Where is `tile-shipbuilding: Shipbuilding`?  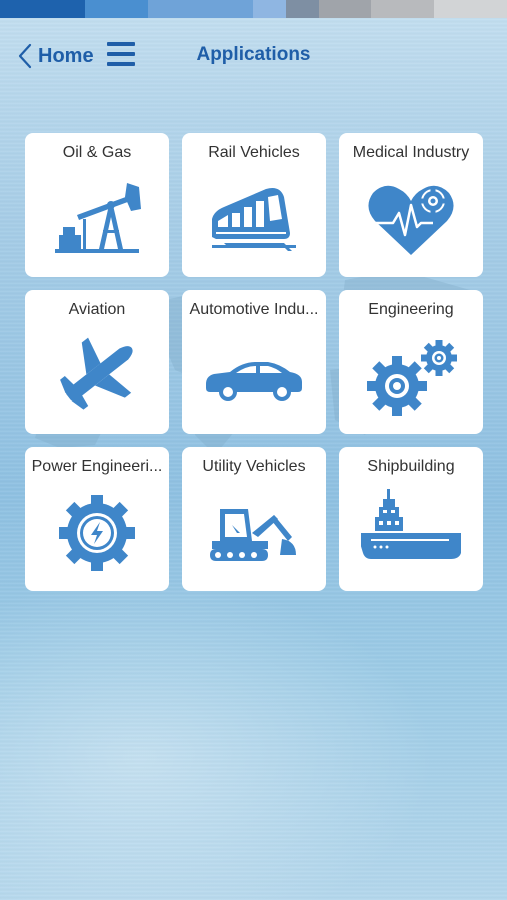 tile-shipbuilding: Shipbuilding is located at coordinates (411, 519).